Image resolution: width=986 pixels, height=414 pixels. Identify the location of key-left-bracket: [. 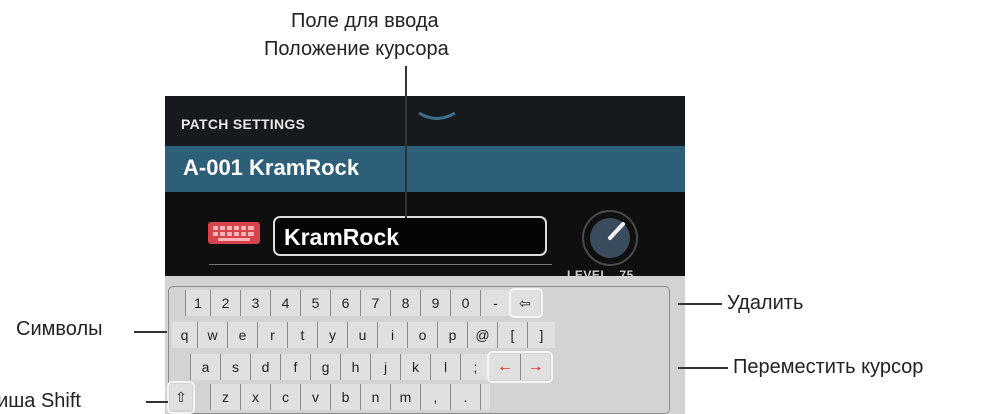
(512, 335).